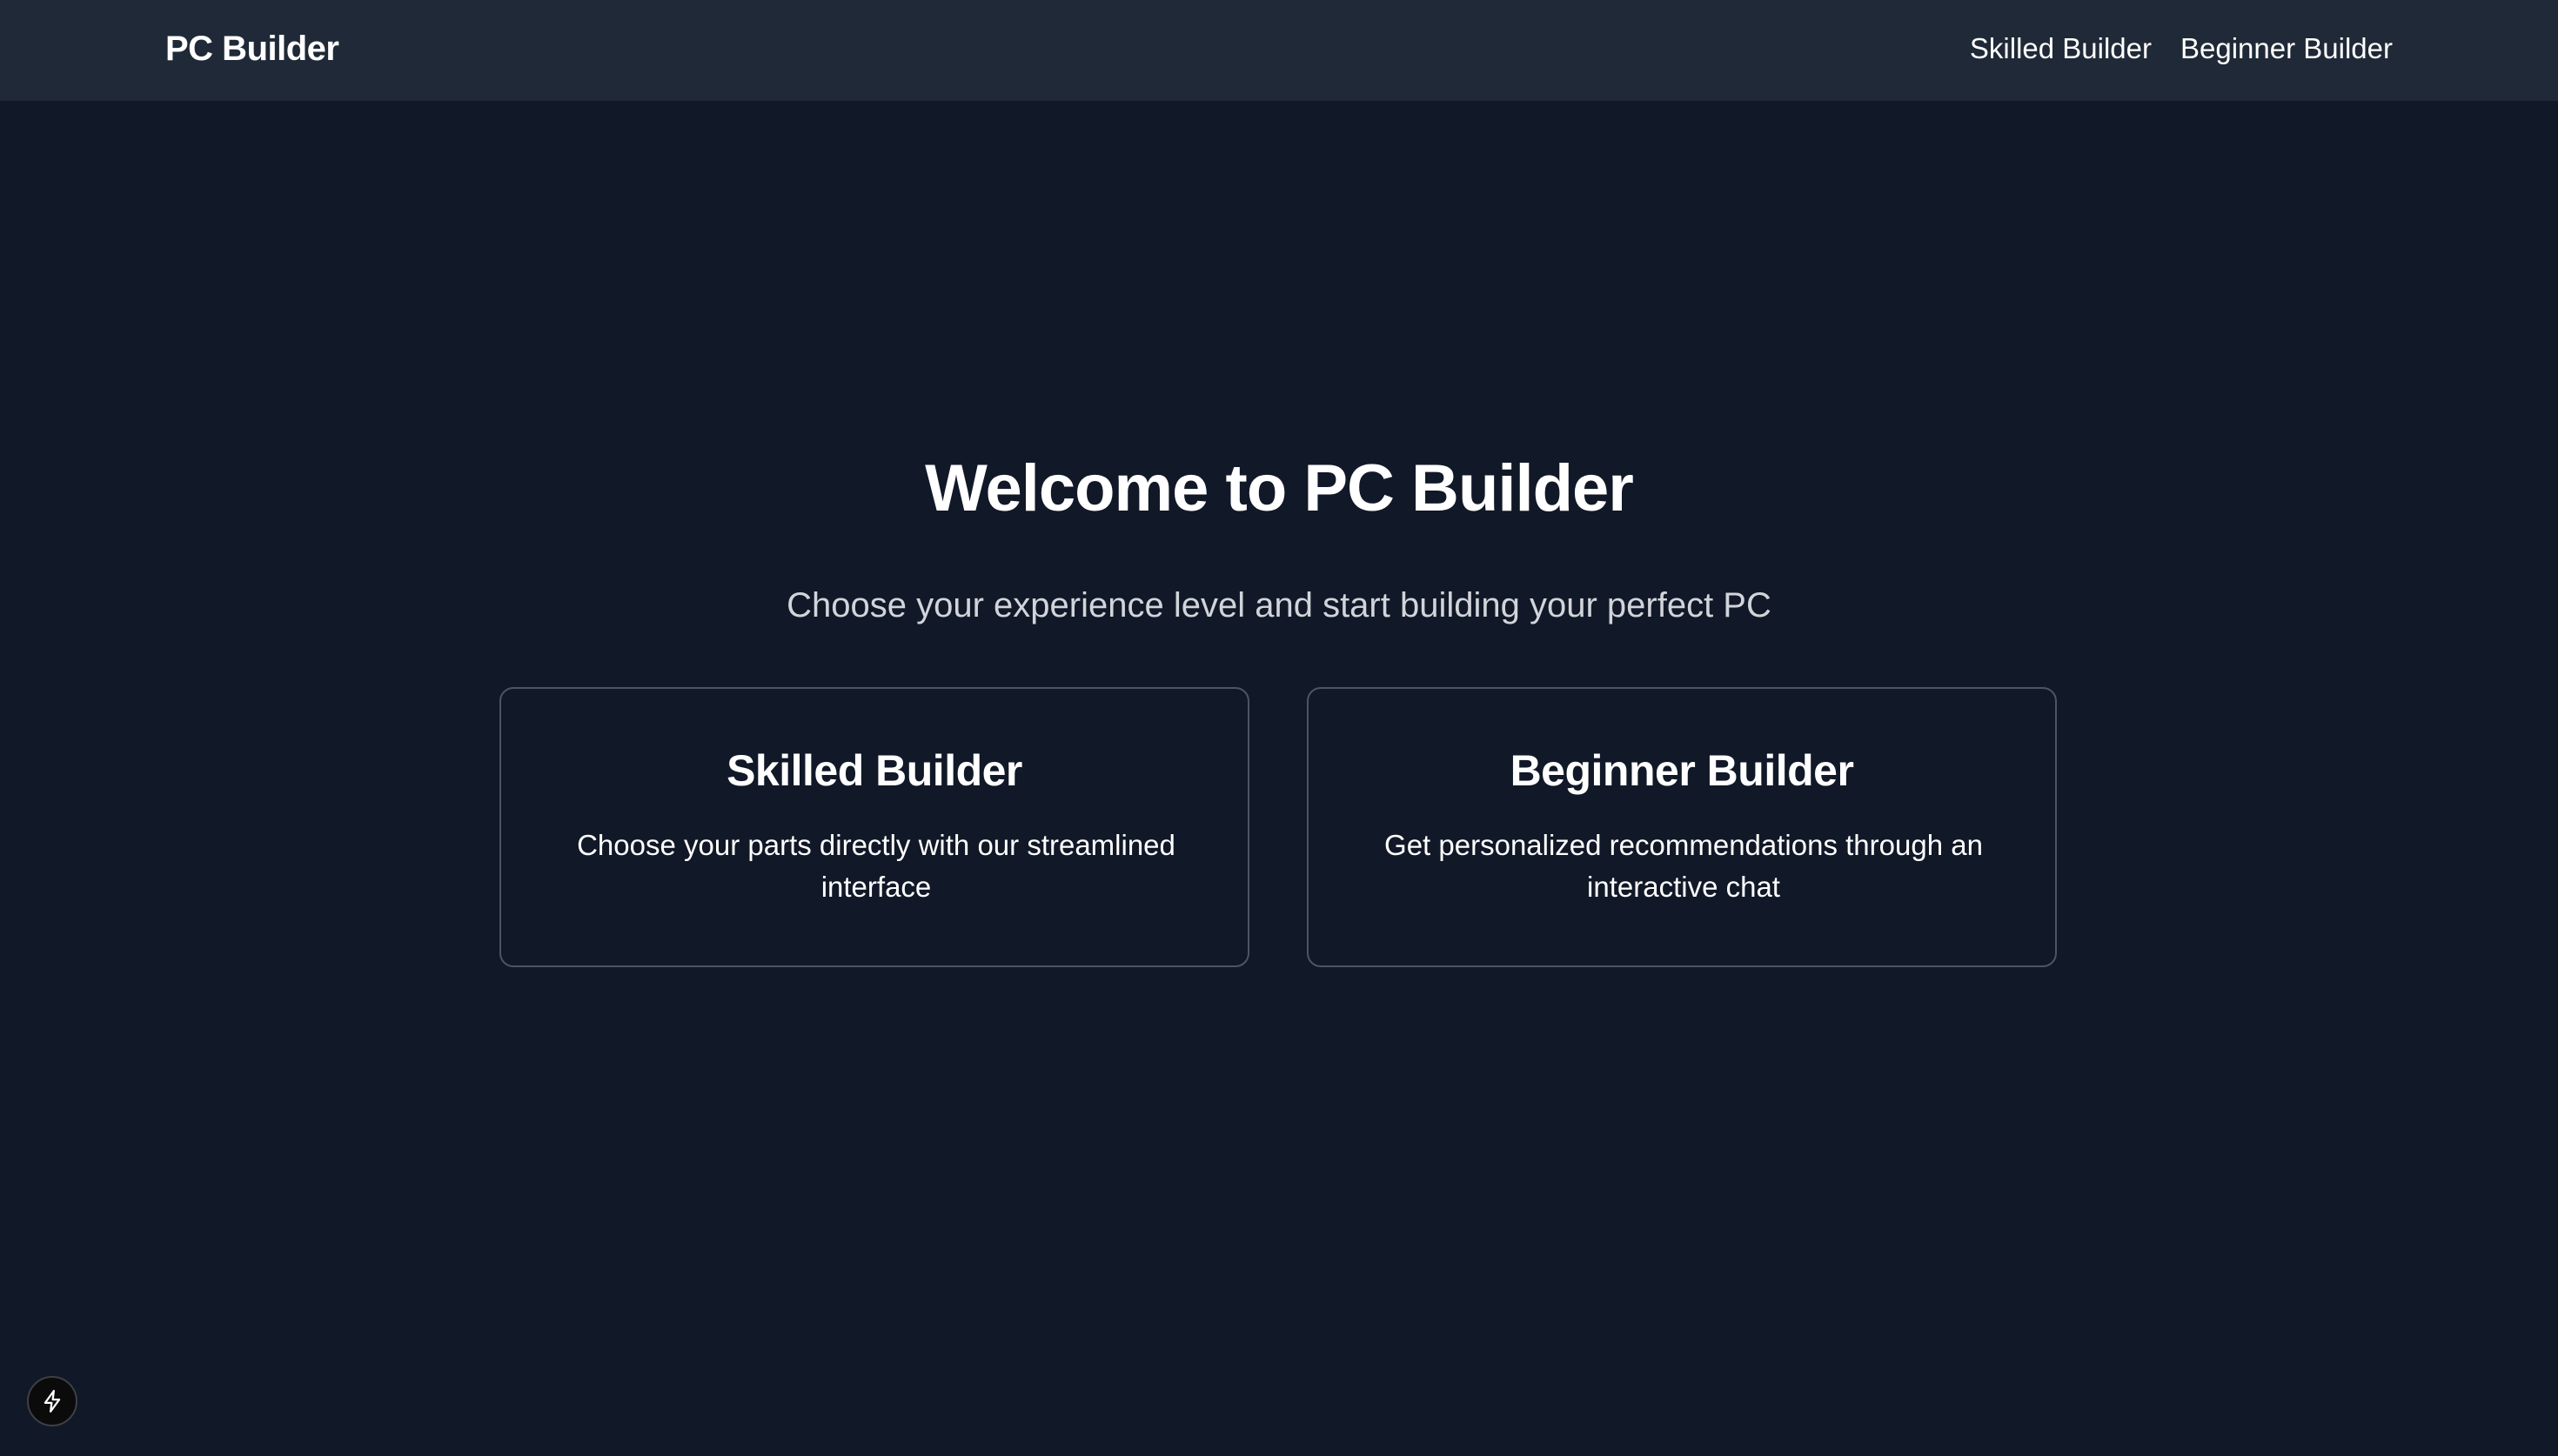 The width and height of the screenshot is (2558, 1456). What do you see at coordinates (252, 48) in the screenshot?
I see `brand-logo-link: PC Builder` at bounding box center [252, 48].